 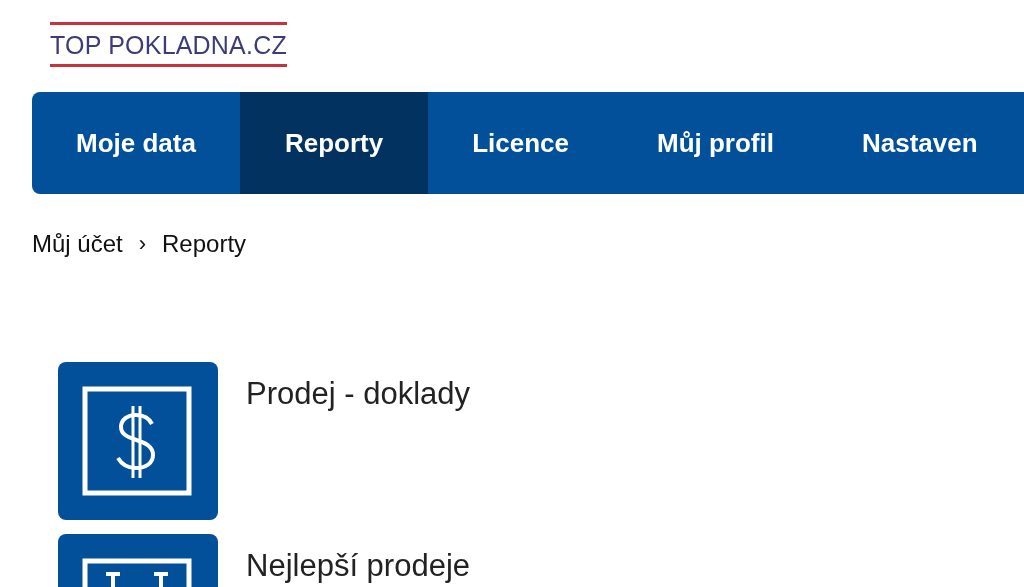 What do you see at coordinates (358, 394) in the screenshot?
I see `report-link: Prodej - doklady` at bounding box center [358, 394].